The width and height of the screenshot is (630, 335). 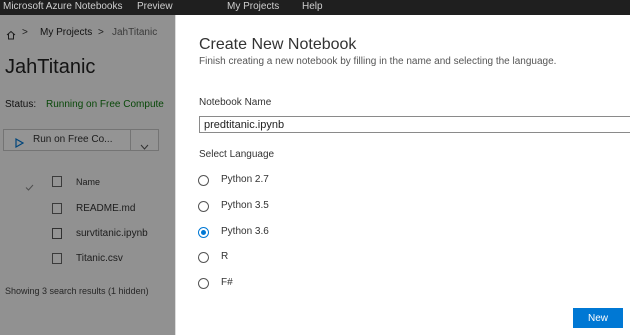 What do you see at coordinates (203, 283) in the screenshot?
I see `radio-f-sharp` at bounding box center [203, 283].